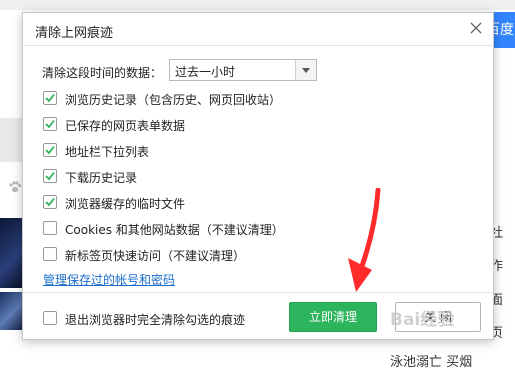 This screenshot has width=515, height=370. What do you see at coordinates (125, 204) in the screenshot?
I see `option-label: 浏览器缓存的临时文件` at bounding box center [125, 204].